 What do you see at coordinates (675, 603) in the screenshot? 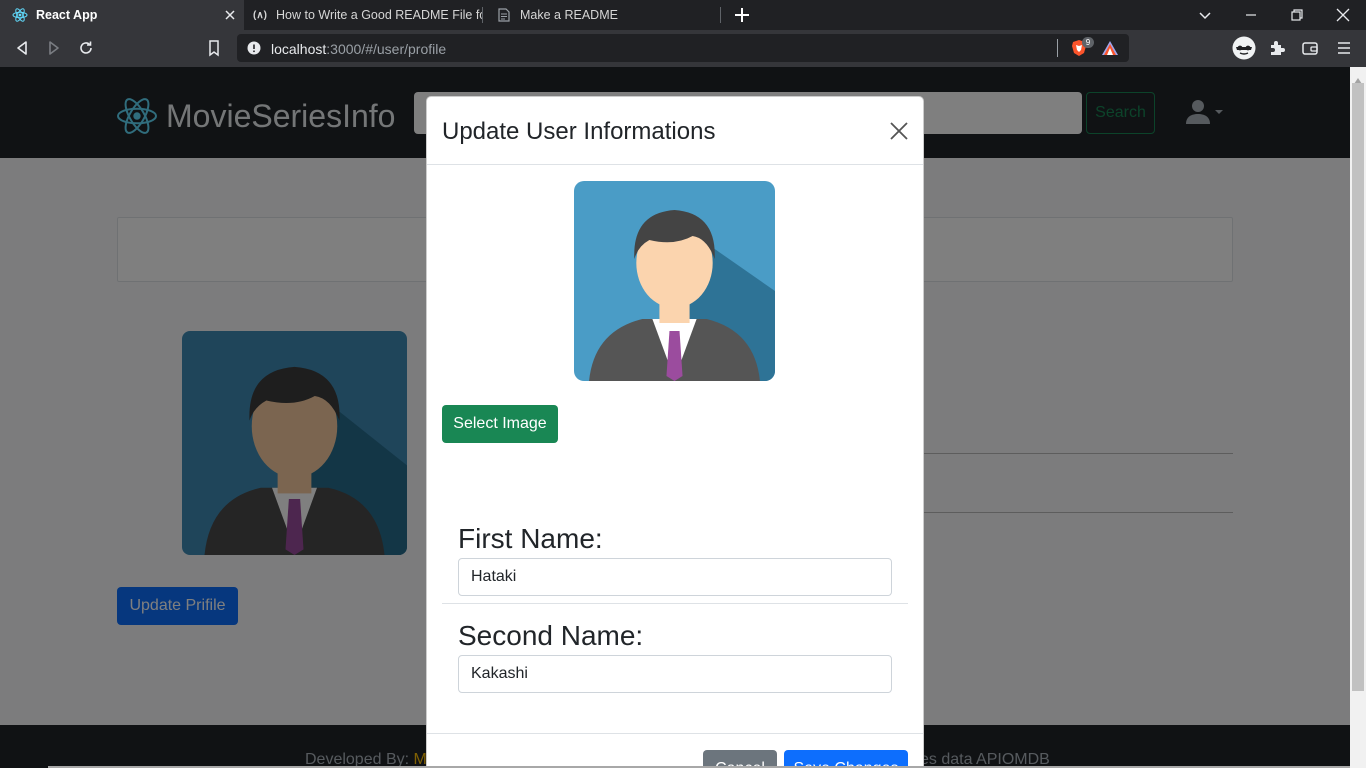
I see `field-divider` at bounding box center [675, 603].